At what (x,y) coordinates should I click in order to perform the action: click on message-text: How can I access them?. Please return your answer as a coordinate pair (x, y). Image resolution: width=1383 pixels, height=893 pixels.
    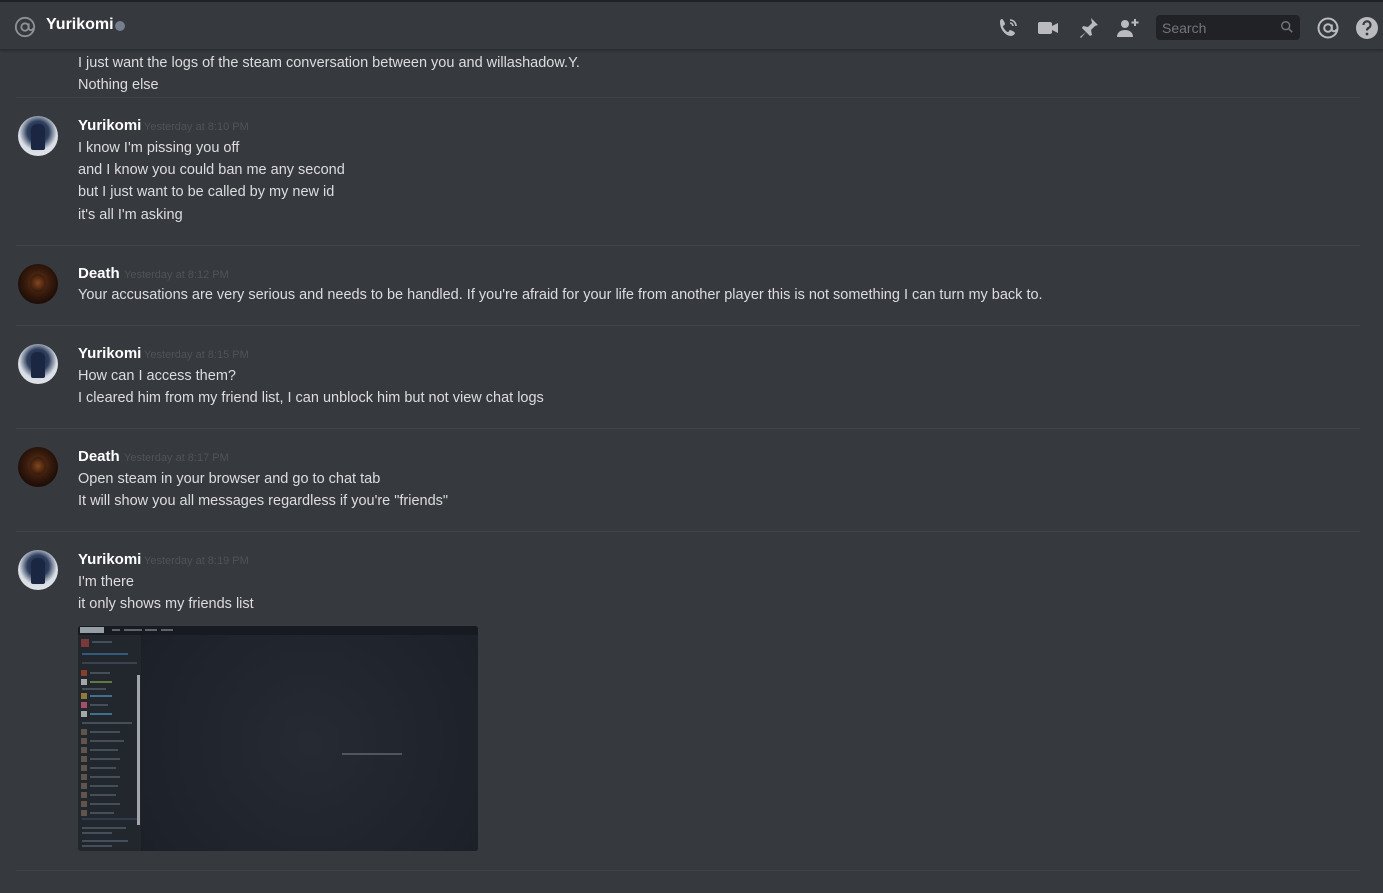
    Looking at the image, I should click on (157, 376).